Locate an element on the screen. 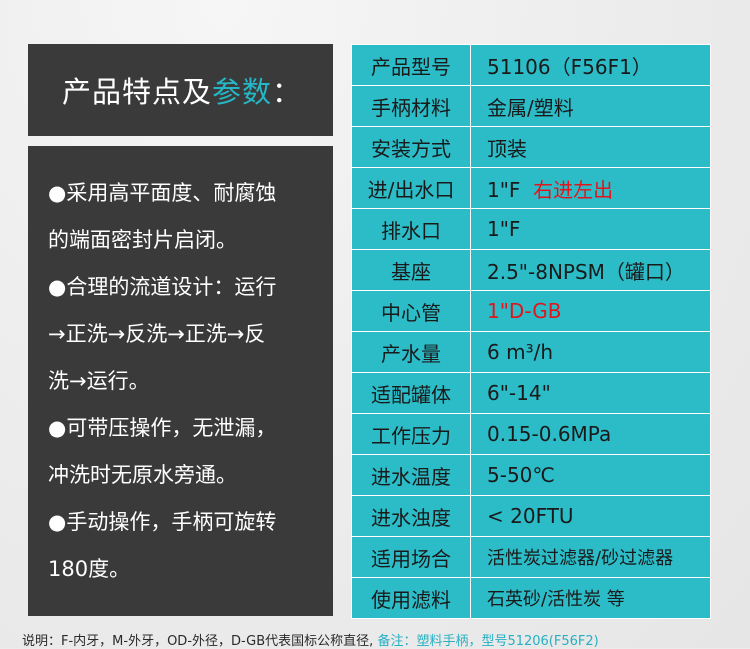  table-row: 中心管 1"D-GB is located at coordinates (531, 311).